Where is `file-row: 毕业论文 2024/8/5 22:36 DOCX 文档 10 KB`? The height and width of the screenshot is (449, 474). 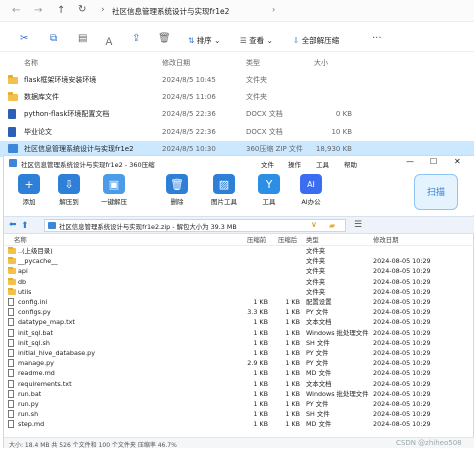 file-row: 毕业论文 2024/8/5 22:36 DOCX 文档 10 KB is located at coordinates (237, 132).